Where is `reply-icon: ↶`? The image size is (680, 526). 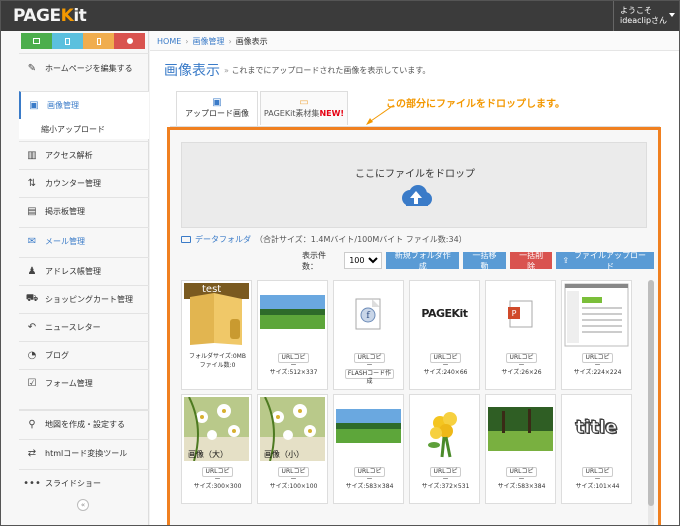 reply-icon: ↶ is located at coordinates (32, 327).